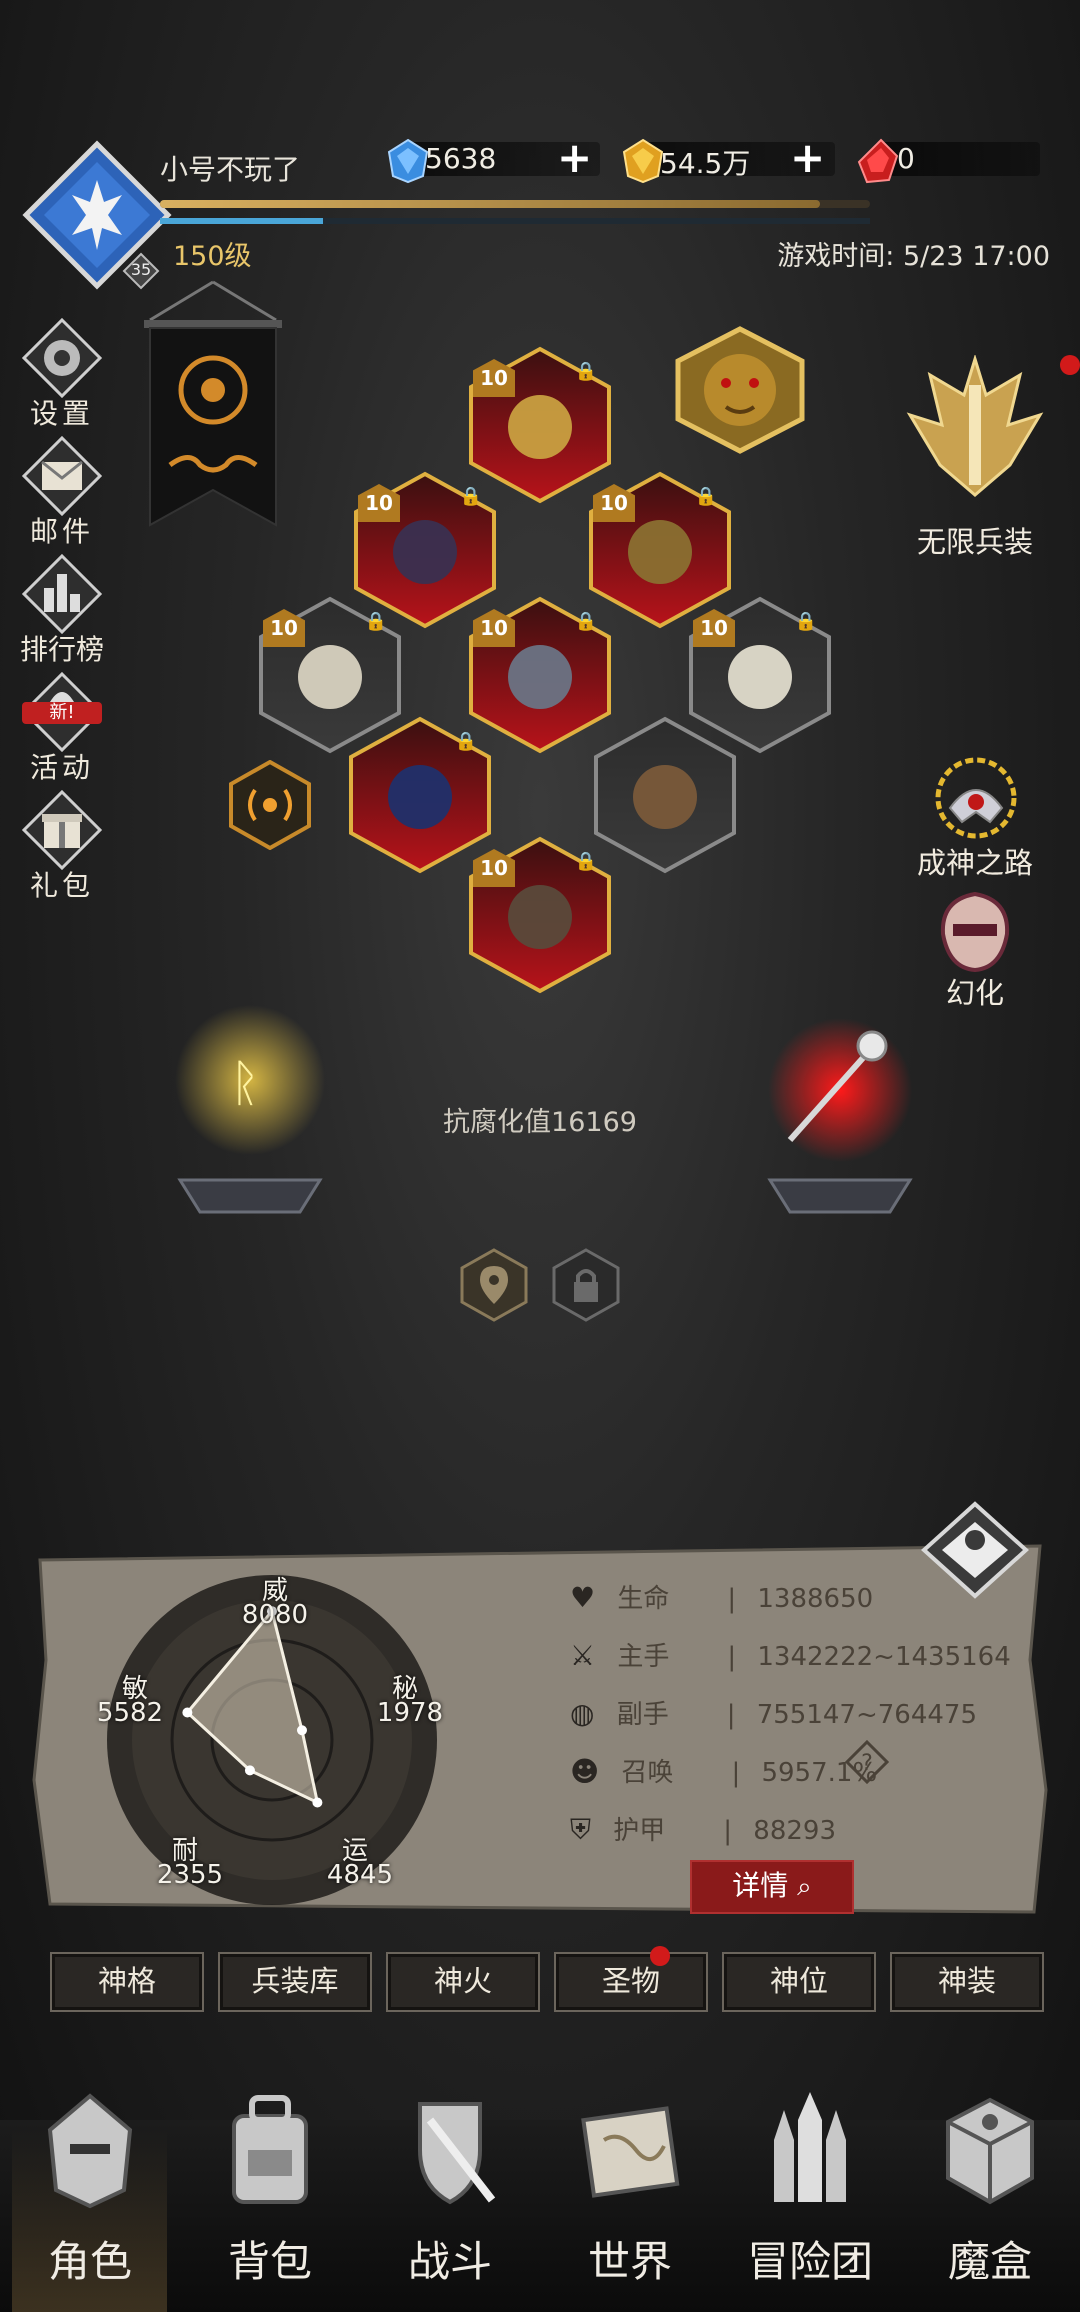 The width and height of the screenshot is (1080, 2312). What do you see at coordinates (62, 492) in the screenshot?
I see `mail-button: 邮件` at bounding box center [62, 492].